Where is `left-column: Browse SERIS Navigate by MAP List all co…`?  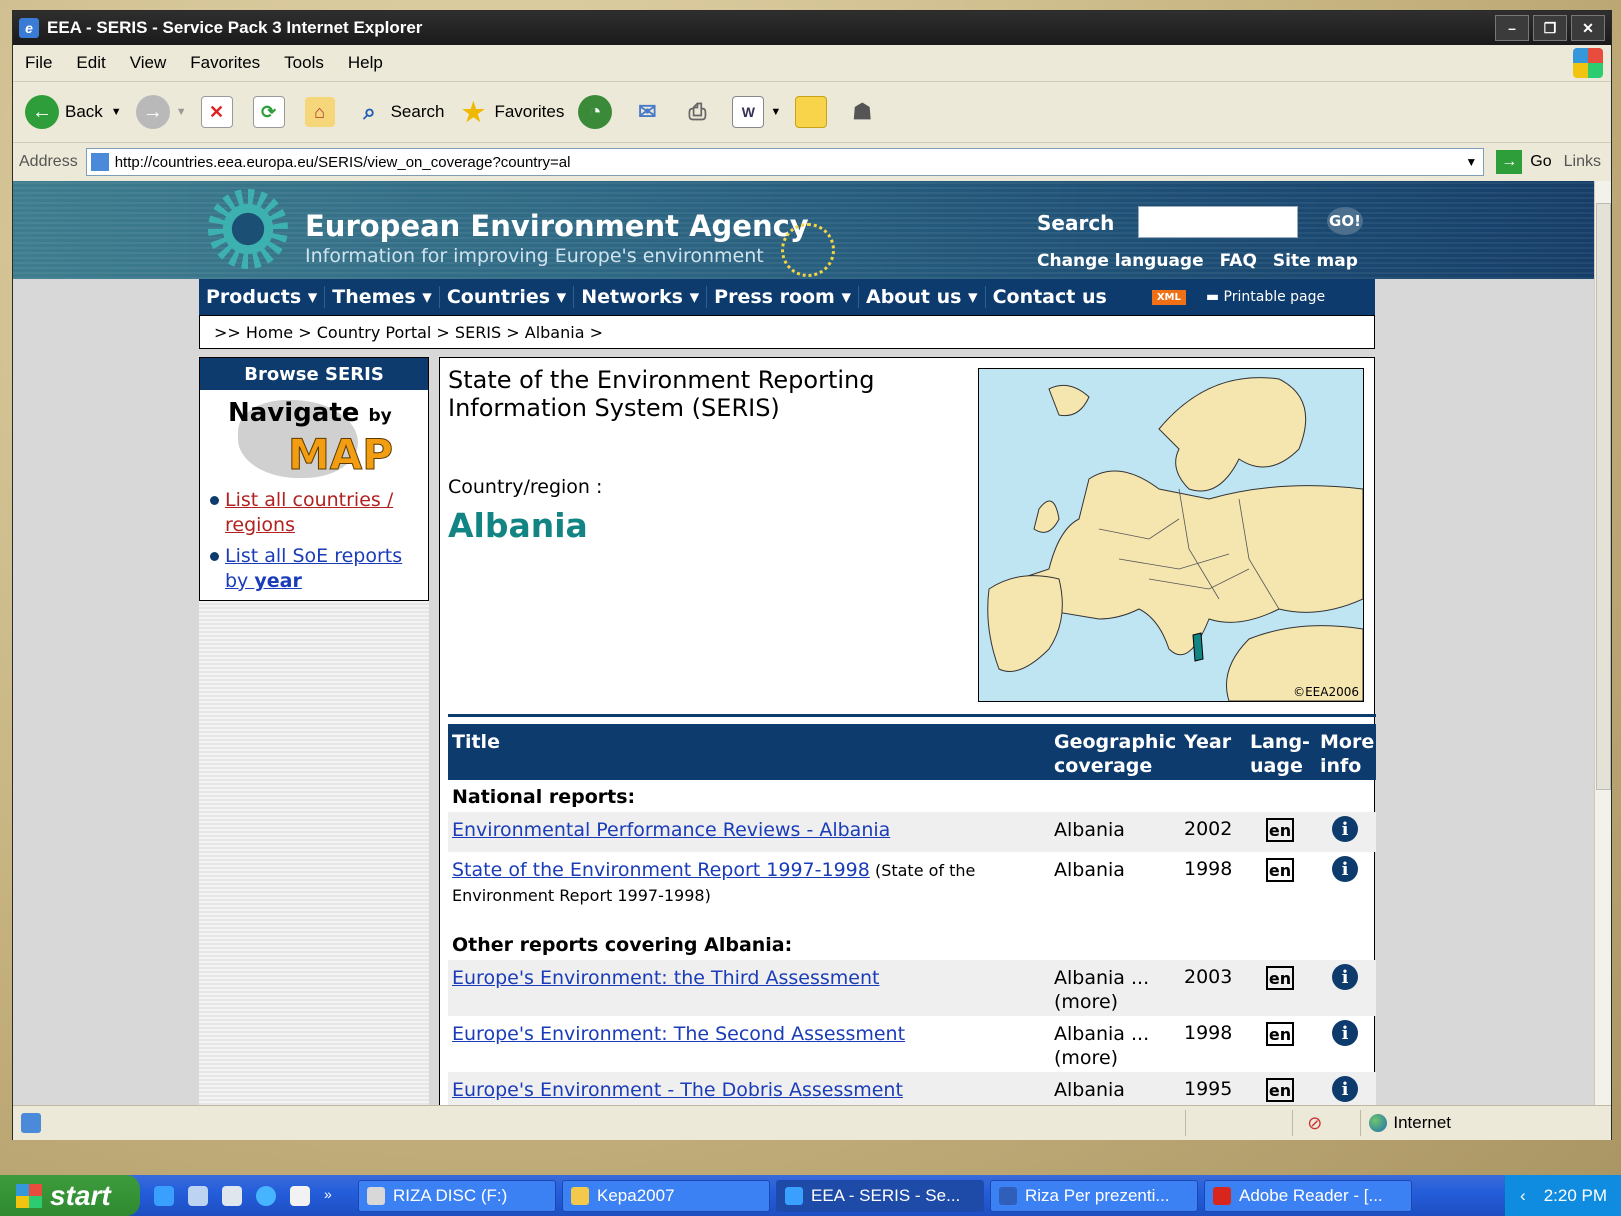 left-column: Browse SERIS Navigate by MAP List all co… is located at coordinates (314, 731).